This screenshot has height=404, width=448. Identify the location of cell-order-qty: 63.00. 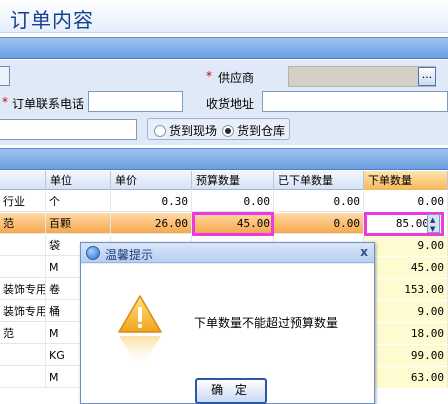
(406, 377).